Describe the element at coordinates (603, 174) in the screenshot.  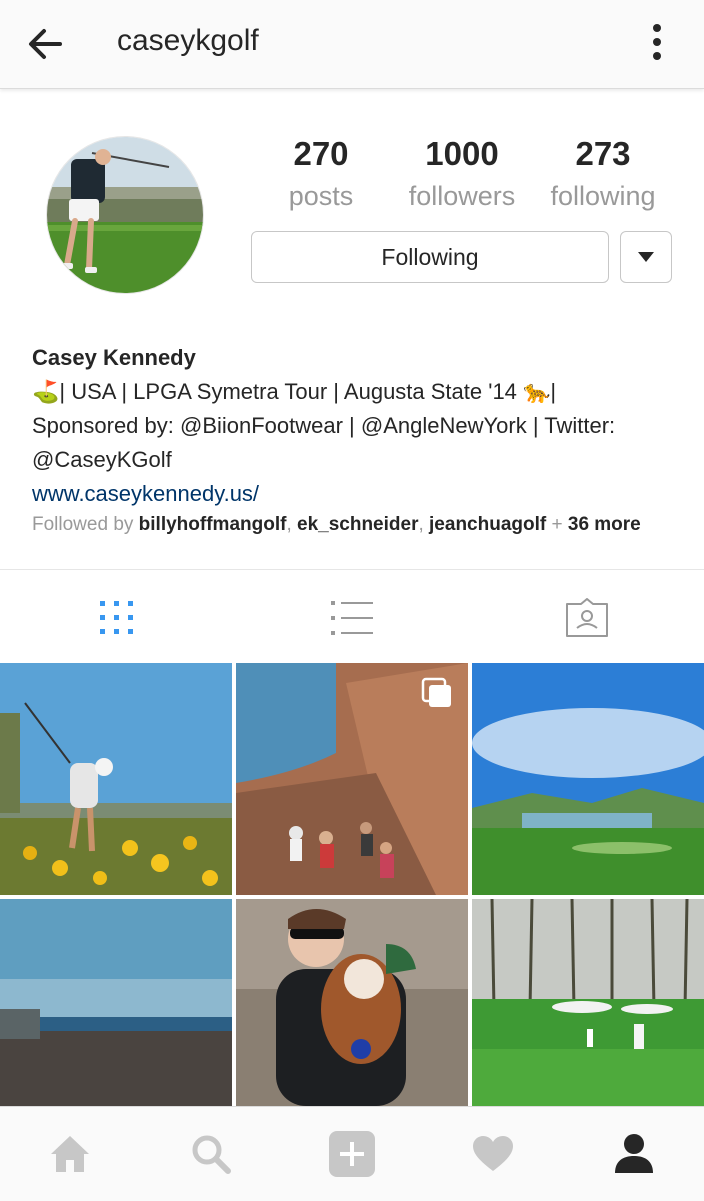
I see `stat-following: 273 following` at that location.